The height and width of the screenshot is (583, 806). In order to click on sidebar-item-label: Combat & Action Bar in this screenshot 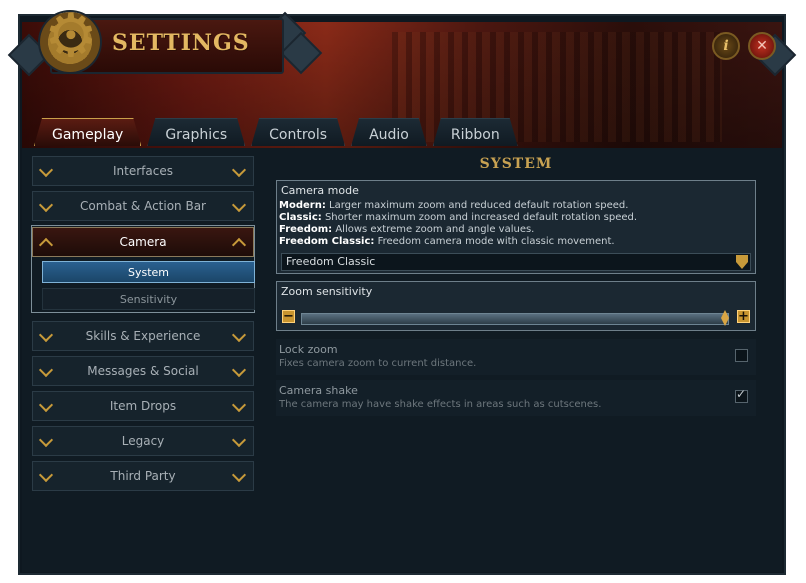, I will do `click(143, 206)`.